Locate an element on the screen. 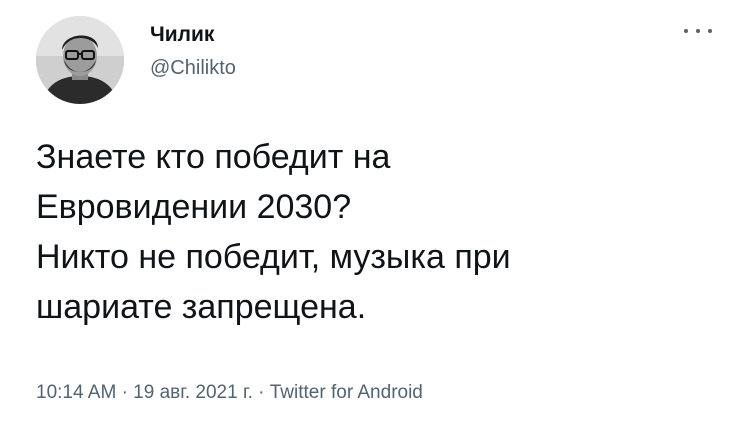 The height and width of the screenshot is (430, 750). avatar is located at coordinates (80, 60).